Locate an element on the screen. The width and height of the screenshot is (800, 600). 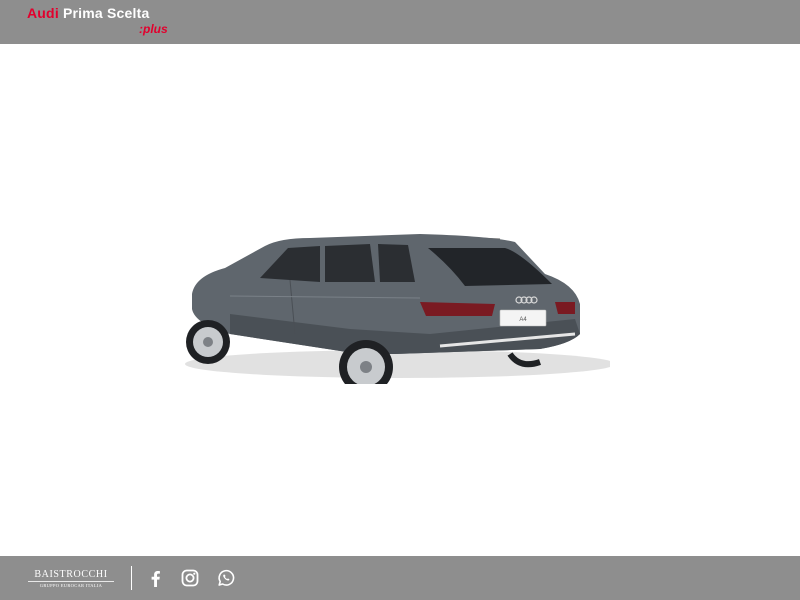
instagram-link is located at coordinates (190, 578).